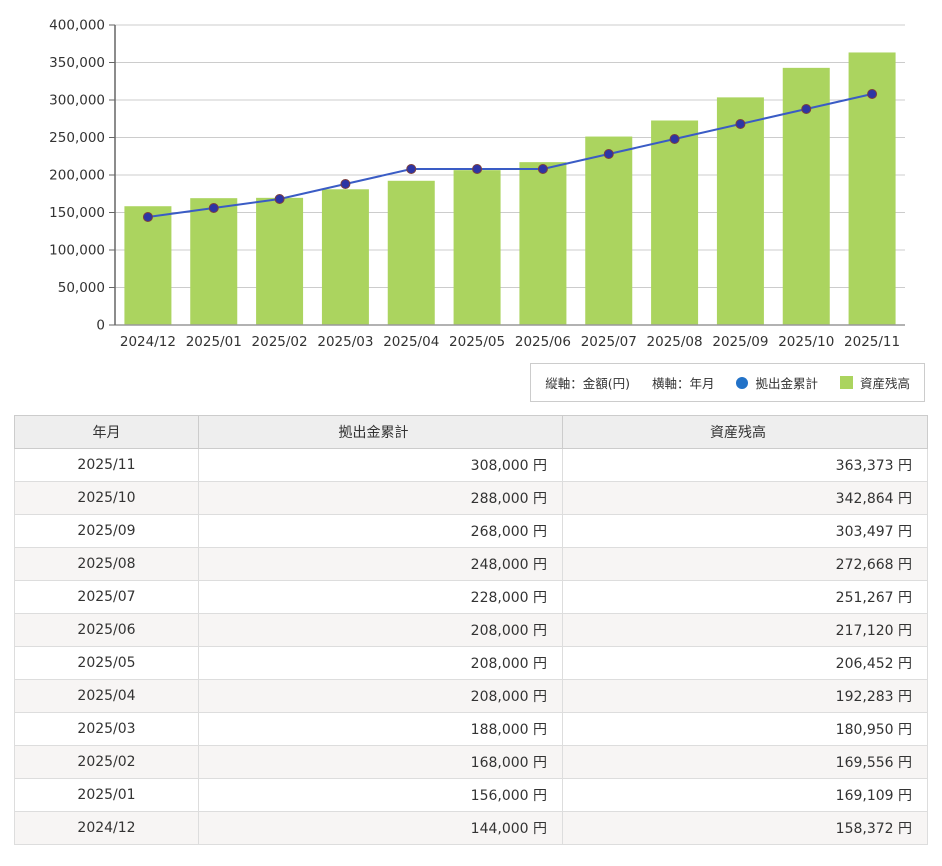  Describe the element at coordinates (745, 795) in the screenshot. I see `balance-cell: 169,109 円` at that location.